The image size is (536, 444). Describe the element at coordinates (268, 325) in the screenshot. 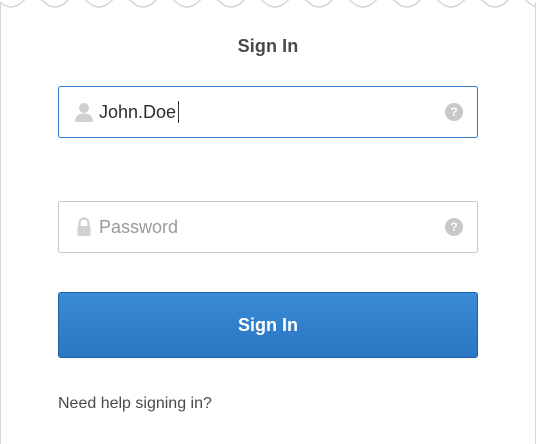

I see `sign-in-button: Sign In` at that location.